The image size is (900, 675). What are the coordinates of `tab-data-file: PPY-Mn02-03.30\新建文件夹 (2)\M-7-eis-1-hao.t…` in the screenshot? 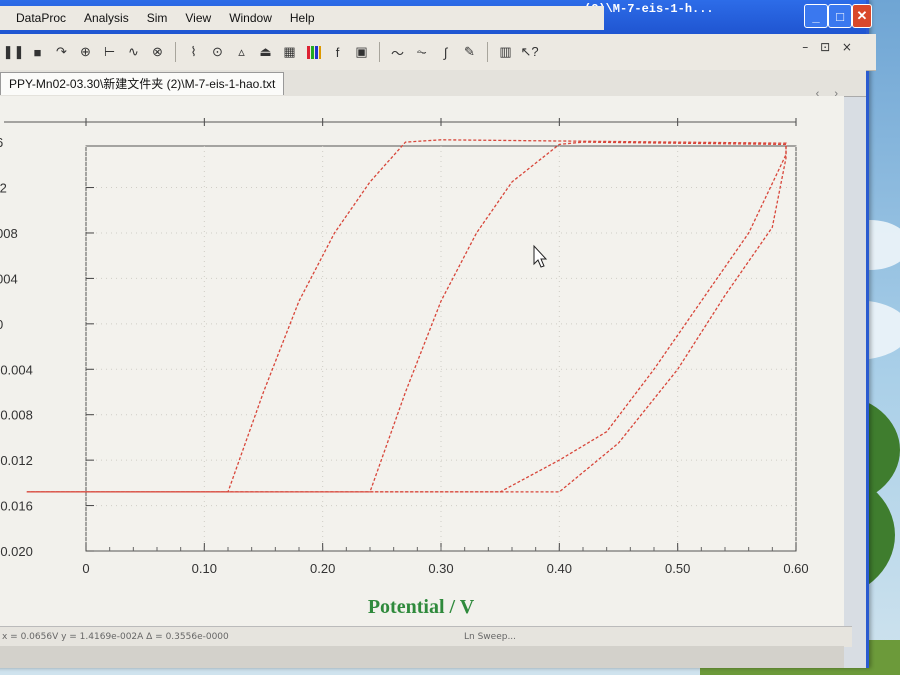 It's located at (142, 83).